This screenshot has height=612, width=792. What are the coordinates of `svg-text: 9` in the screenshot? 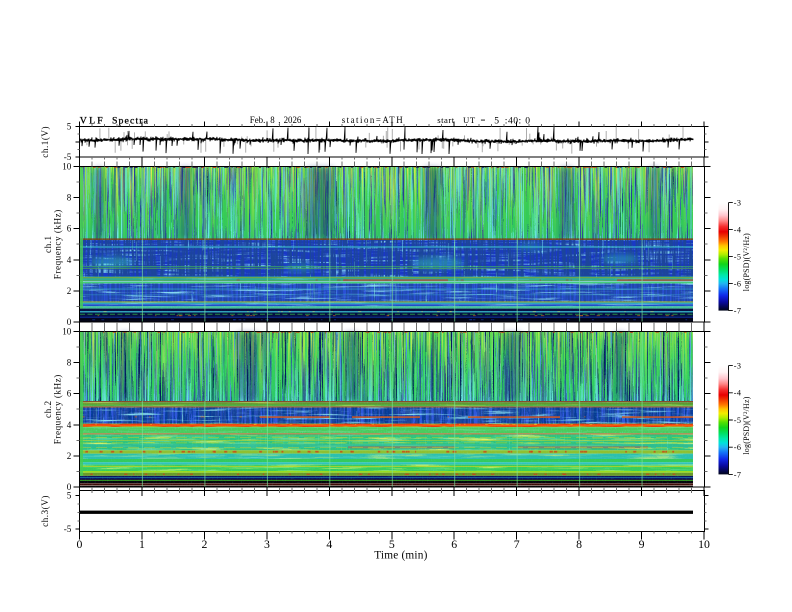 It's located at (642, 544).